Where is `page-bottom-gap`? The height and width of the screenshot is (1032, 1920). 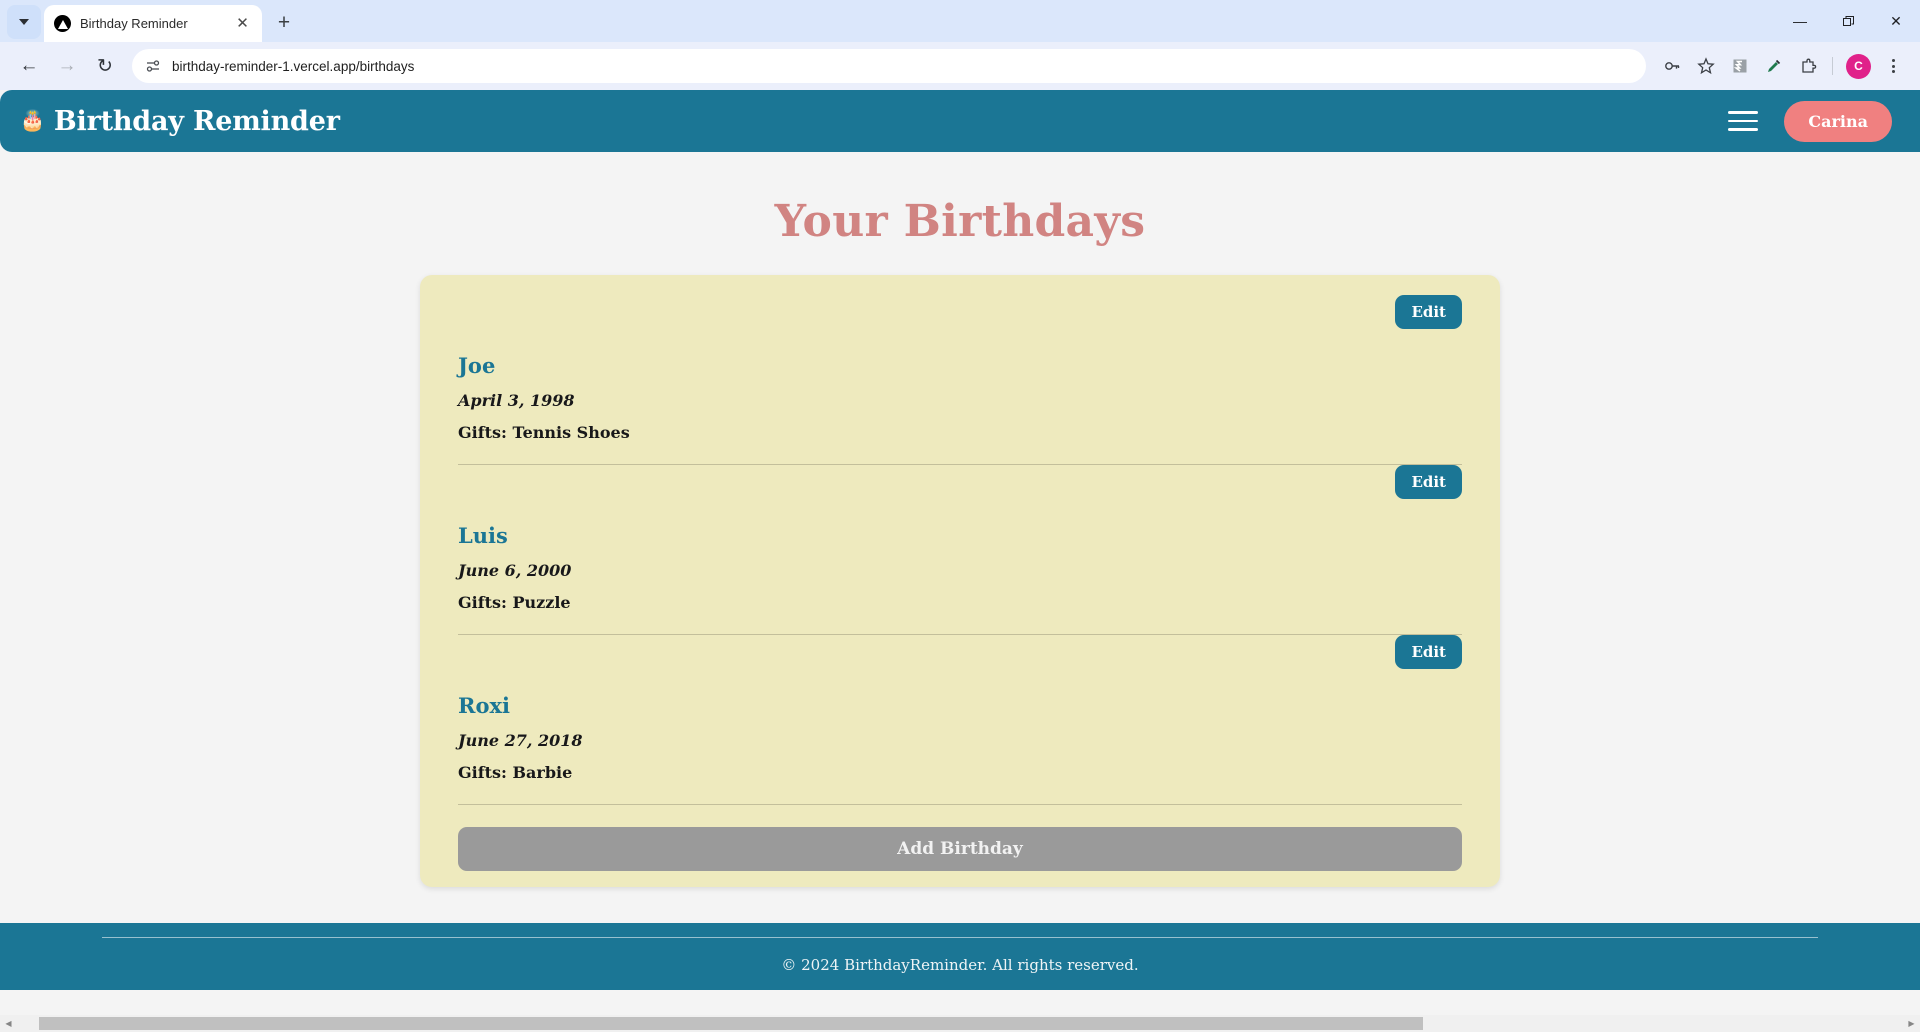 page-bottom-gap is located at coordinates (960, 1002).